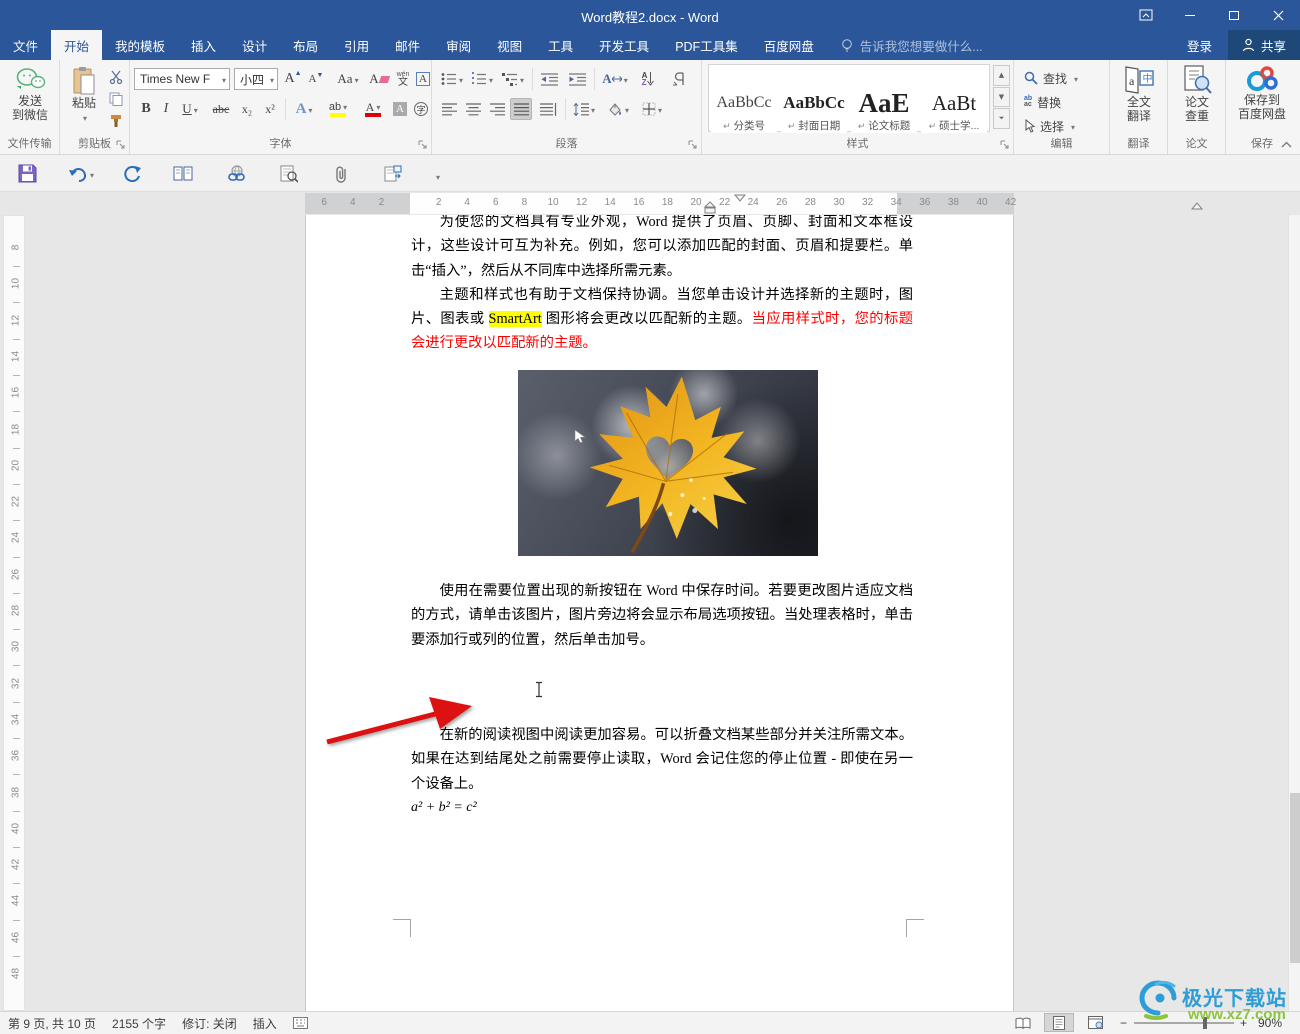  Describe the element at coordinates (116, 99) in the screenshot. I see `copy-button` at that location.